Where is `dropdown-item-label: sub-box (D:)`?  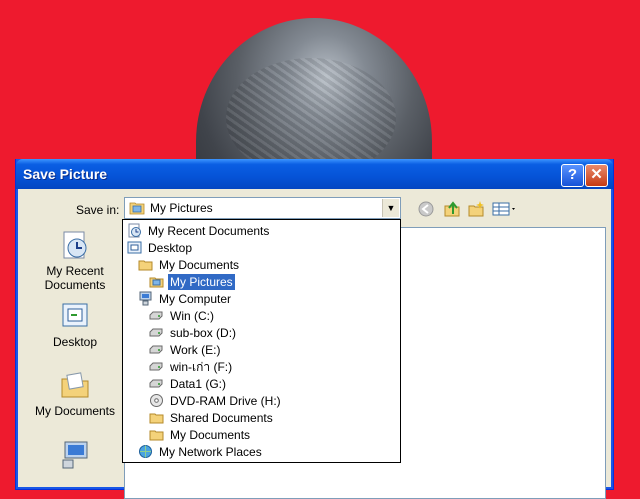
dropdown-item-label: sub-box (D:) is located at coordinates (203, 333).